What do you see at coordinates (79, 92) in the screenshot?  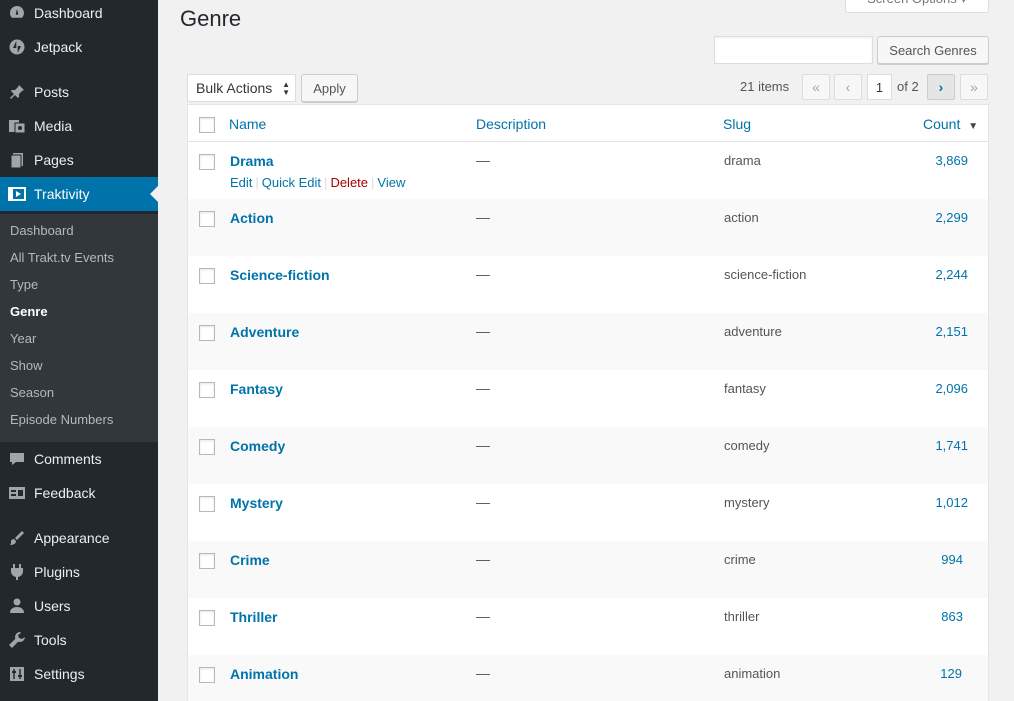 I see `menu-posts: Posts` at bounding box center [79, 92].